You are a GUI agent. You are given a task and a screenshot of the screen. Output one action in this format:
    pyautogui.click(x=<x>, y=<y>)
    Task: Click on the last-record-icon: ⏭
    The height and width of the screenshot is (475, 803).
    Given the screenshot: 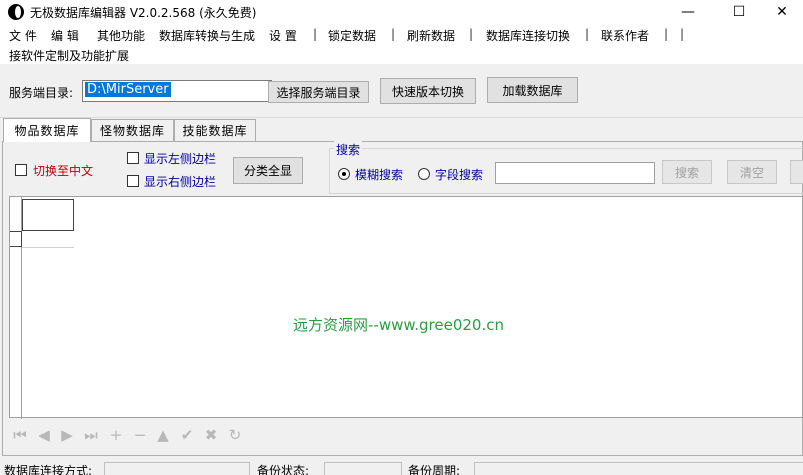 What is the action you would take?
    pyautogui.click(x=91, y=435)
    